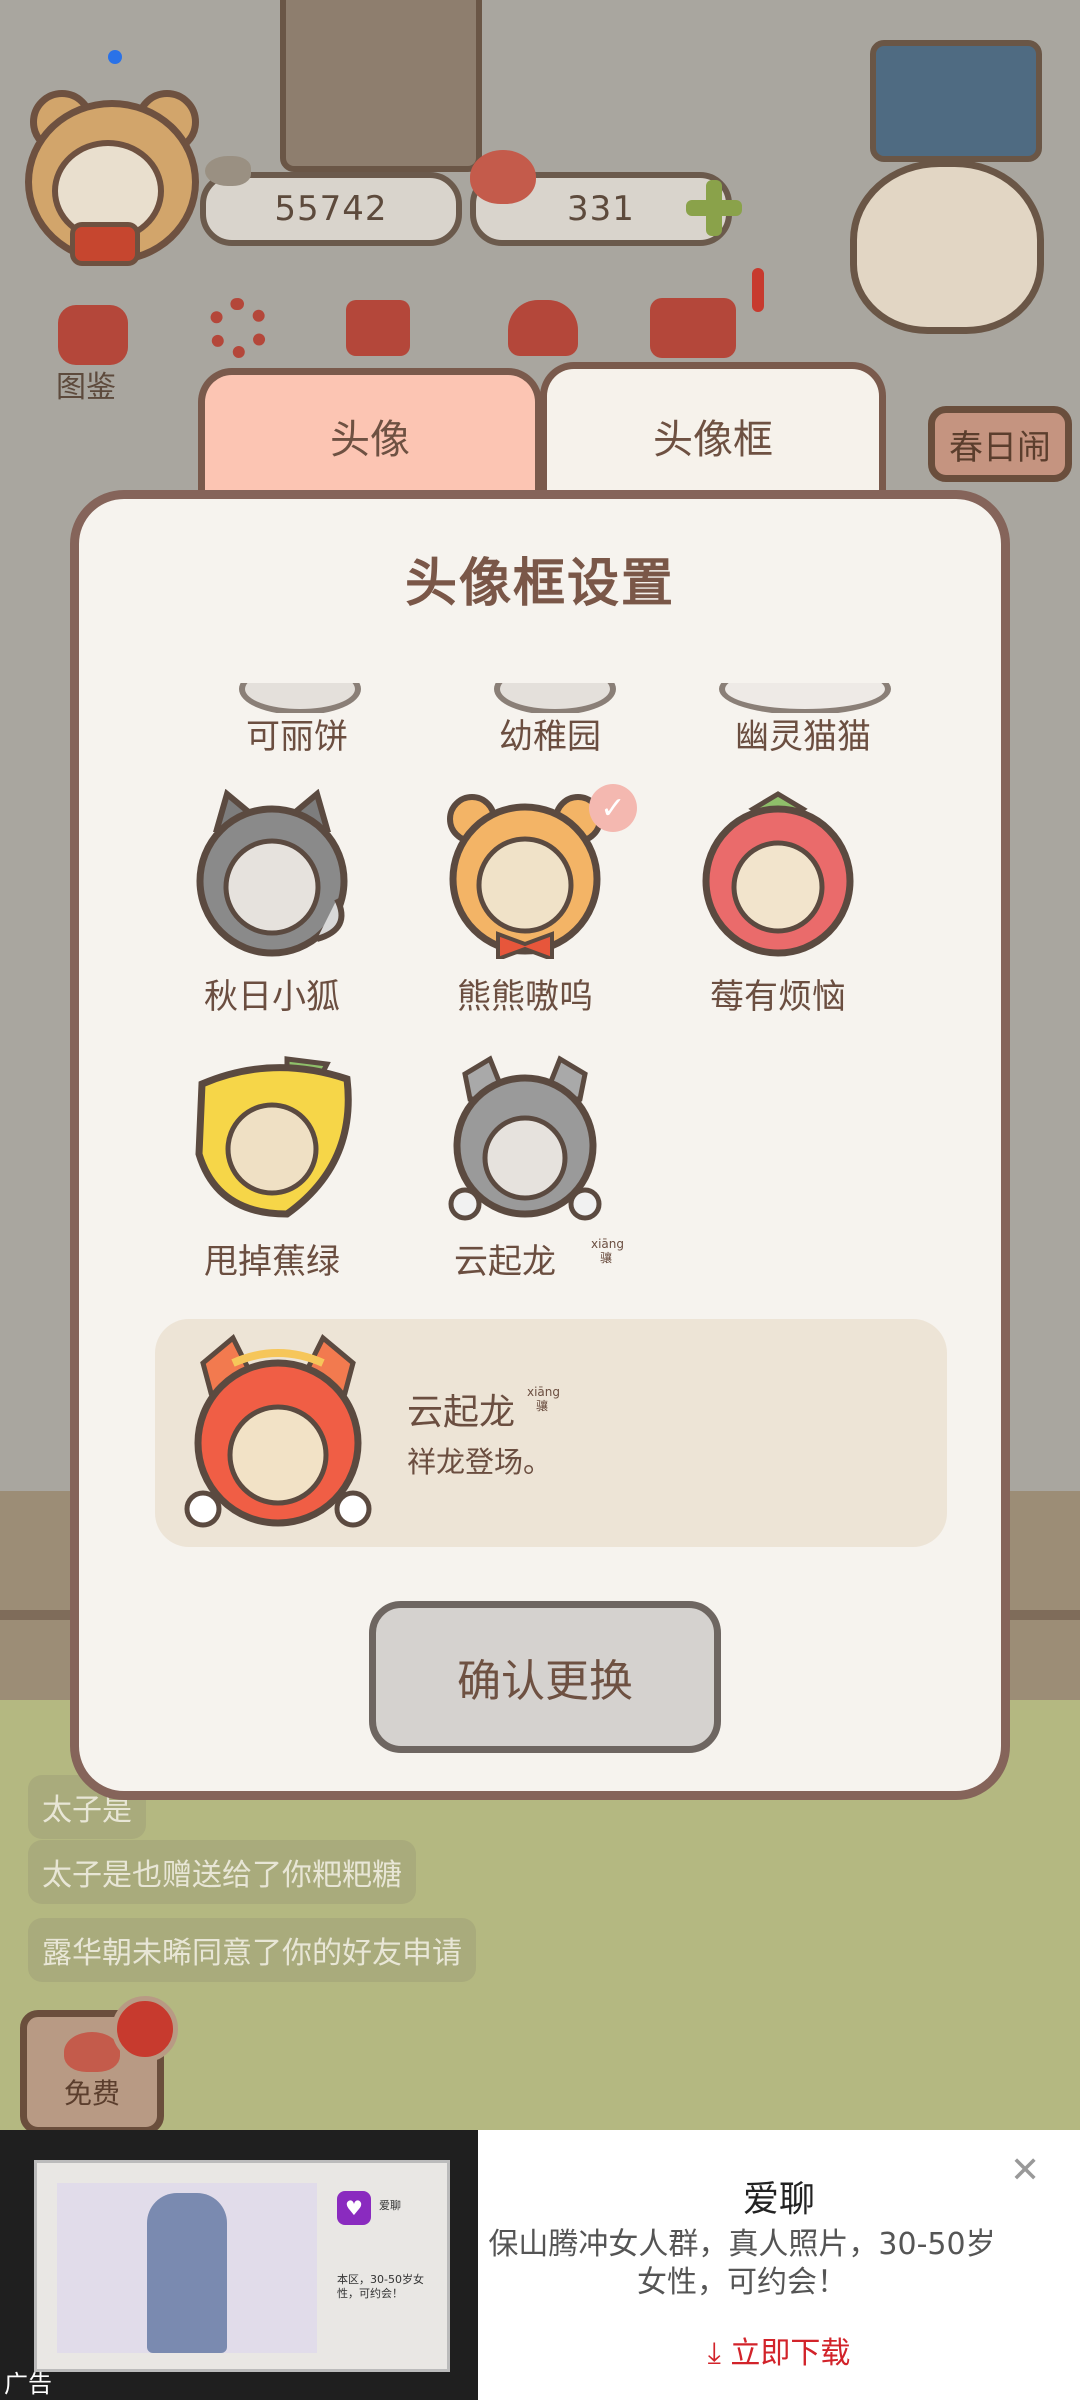 The height and width of the screenshot is (2400, 1080). I want to click on ad-app-name: 爱聊, so click(390, 2205).